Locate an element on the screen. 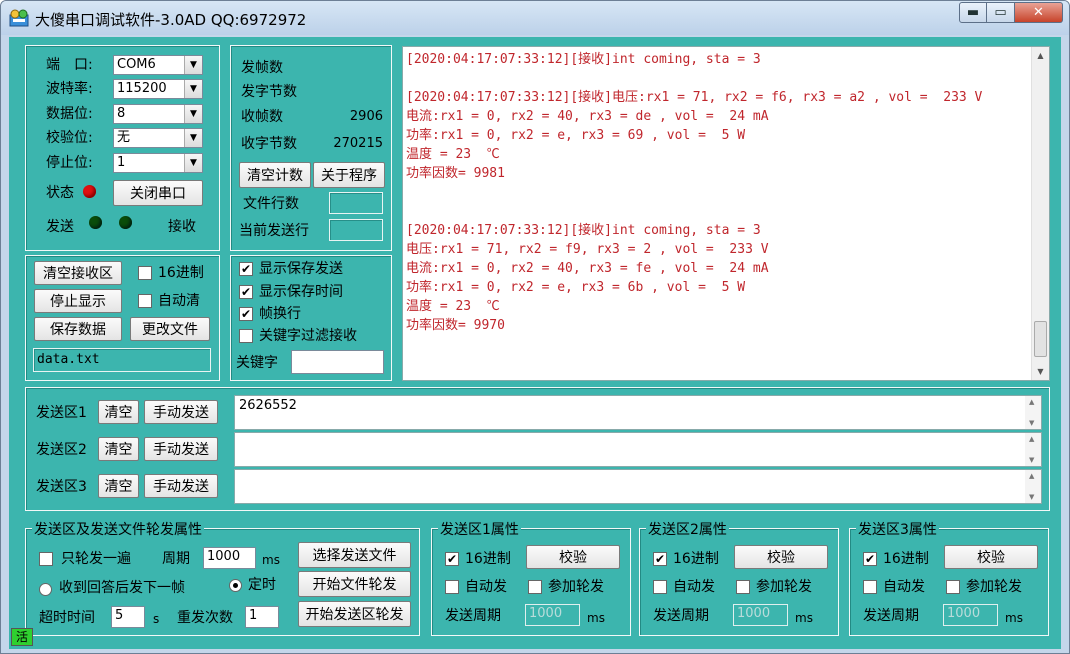 The image size is (1070, 654). clear-receive-button: 清空接收区 is located at coordinates (78, 273).